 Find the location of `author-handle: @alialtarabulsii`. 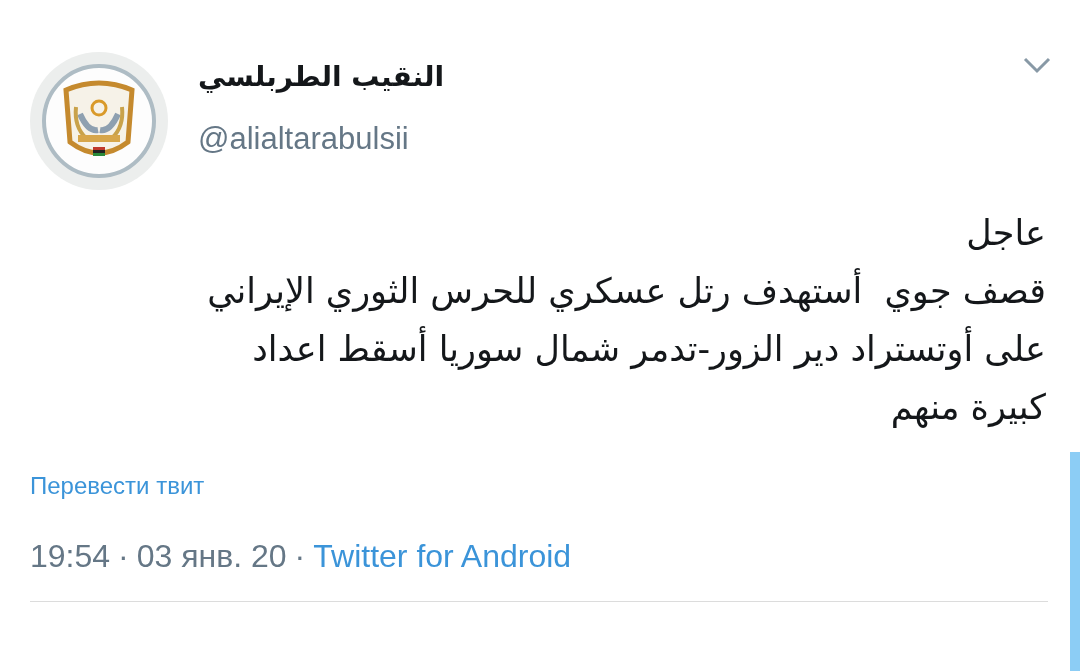

author-handle: @alialtarabulsii is located at coordinates (304, 138).